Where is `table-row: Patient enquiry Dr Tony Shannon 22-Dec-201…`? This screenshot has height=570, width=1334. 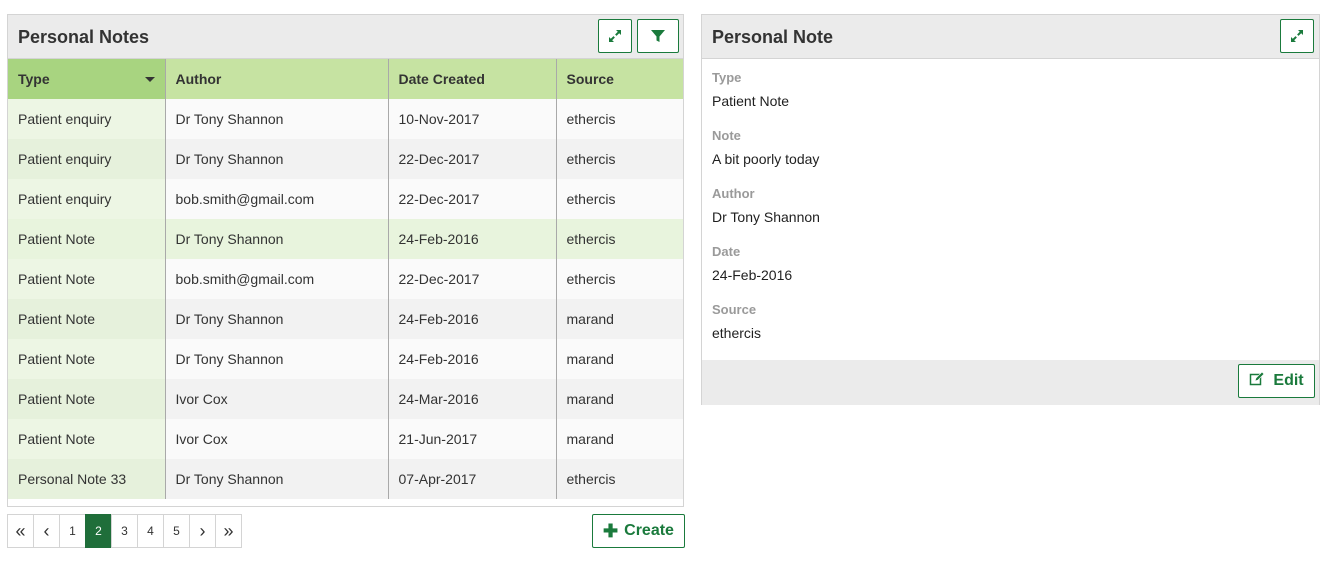
table-row: Patient enquiry Dr Tony Shannon 22-Dec-201… is located at coordinates (345, 159).